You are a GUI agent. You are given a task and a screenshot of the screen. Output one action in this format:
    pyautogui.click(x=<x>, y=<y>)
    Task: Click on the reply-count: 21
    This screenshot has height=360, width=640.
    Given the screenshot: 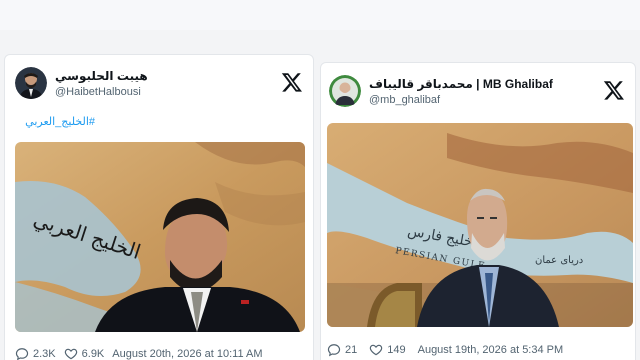 What is the action you would take?
    pyautogui.click(x=351, y=350)
    